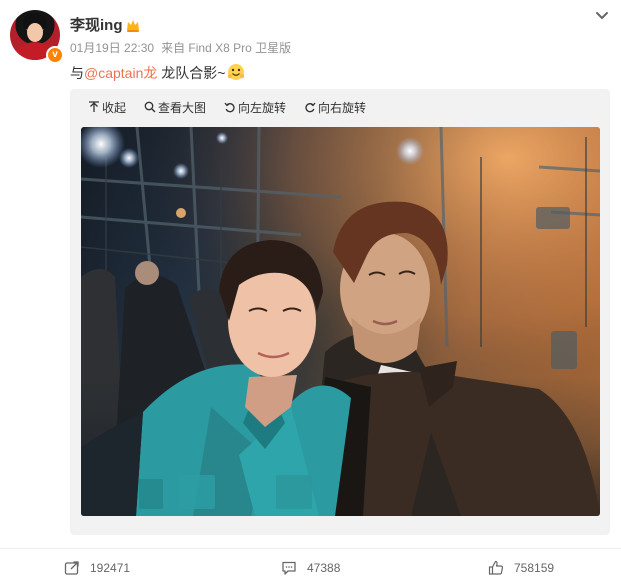 This screenshot has height=587, width=621. I want to click on chevron-down-icon, so click(602, 16).